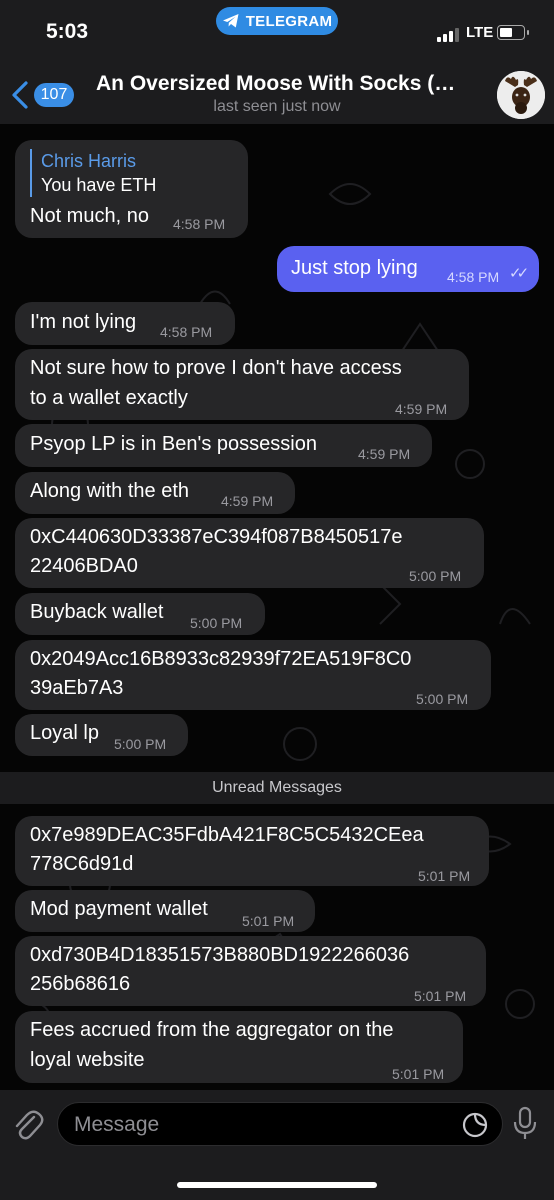 This screenshot has width=554, height=1200. I want to click on unread-messages-divider: Unread Messages, so click(277, 788).